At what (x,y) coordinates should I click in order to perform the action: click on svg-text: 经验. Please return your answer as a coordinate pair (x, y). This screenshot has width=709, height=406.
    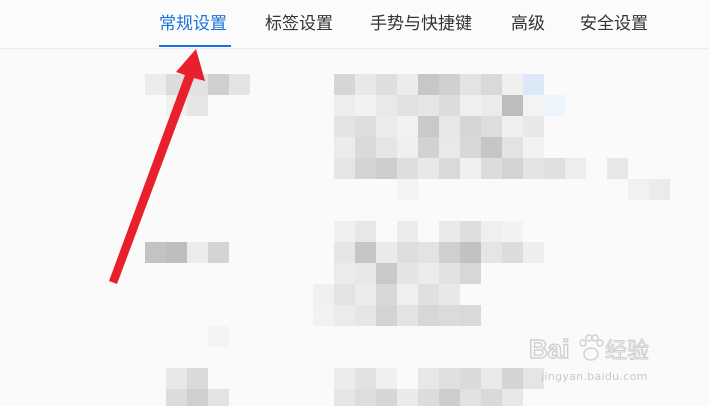
    Looking at the image, I should click on (627, 351).